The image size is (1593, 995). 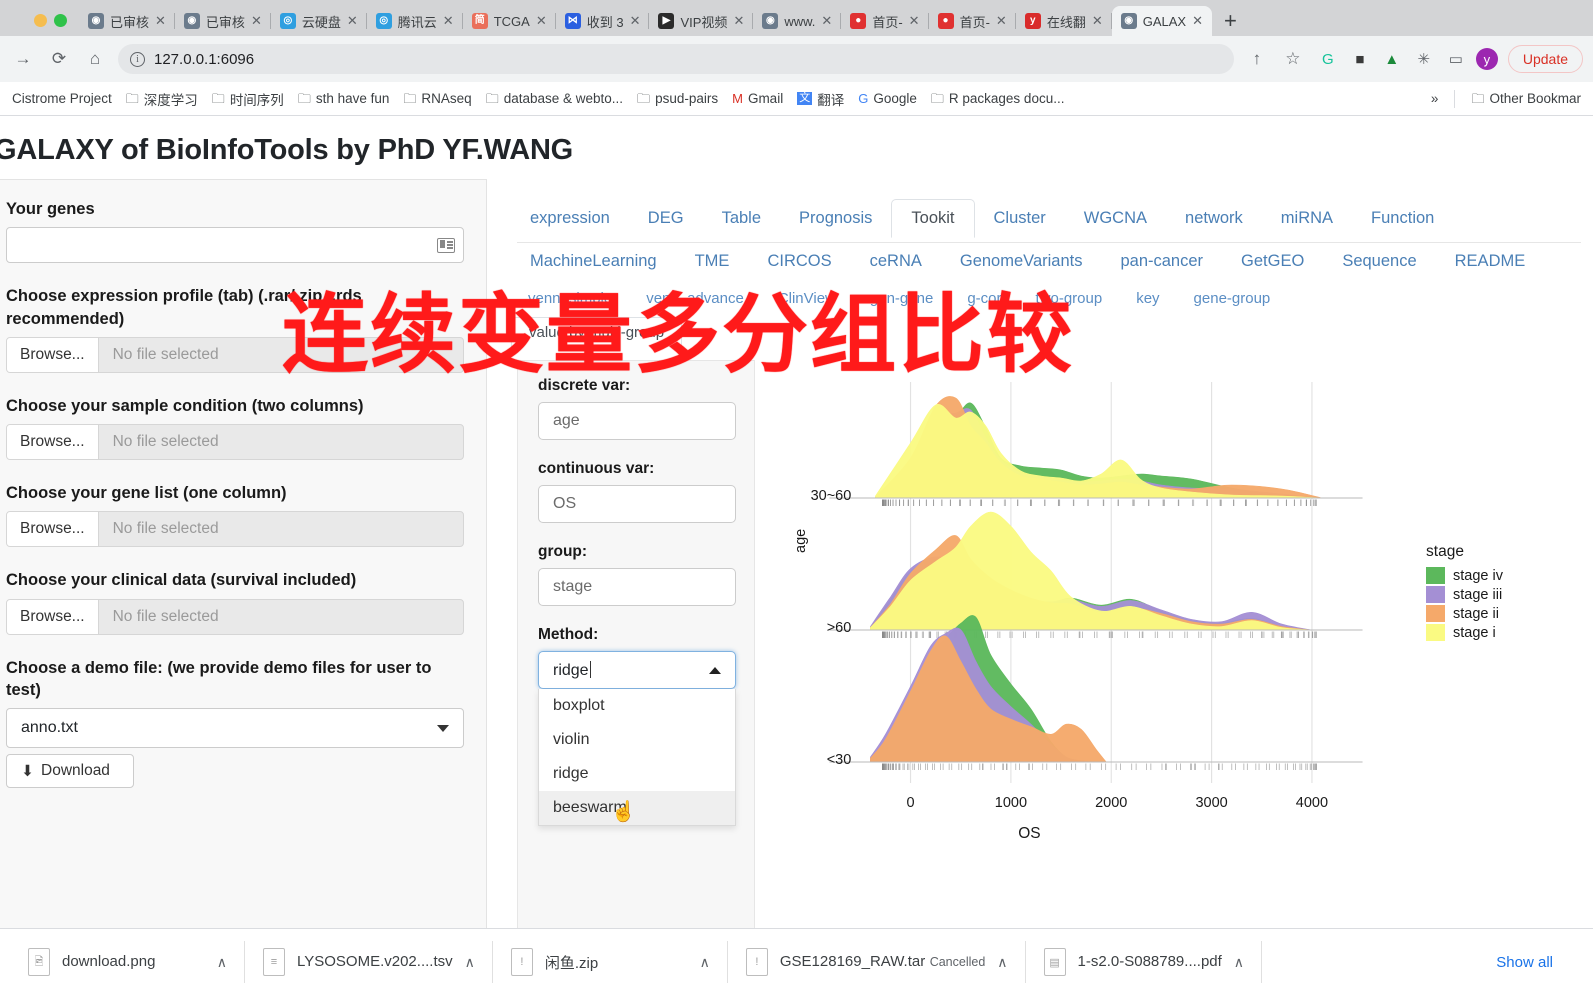 What do you see at coordinates (1490, 261) in the screenshot?
I see `tab-readme: README` at bounding box center [1490, 261].